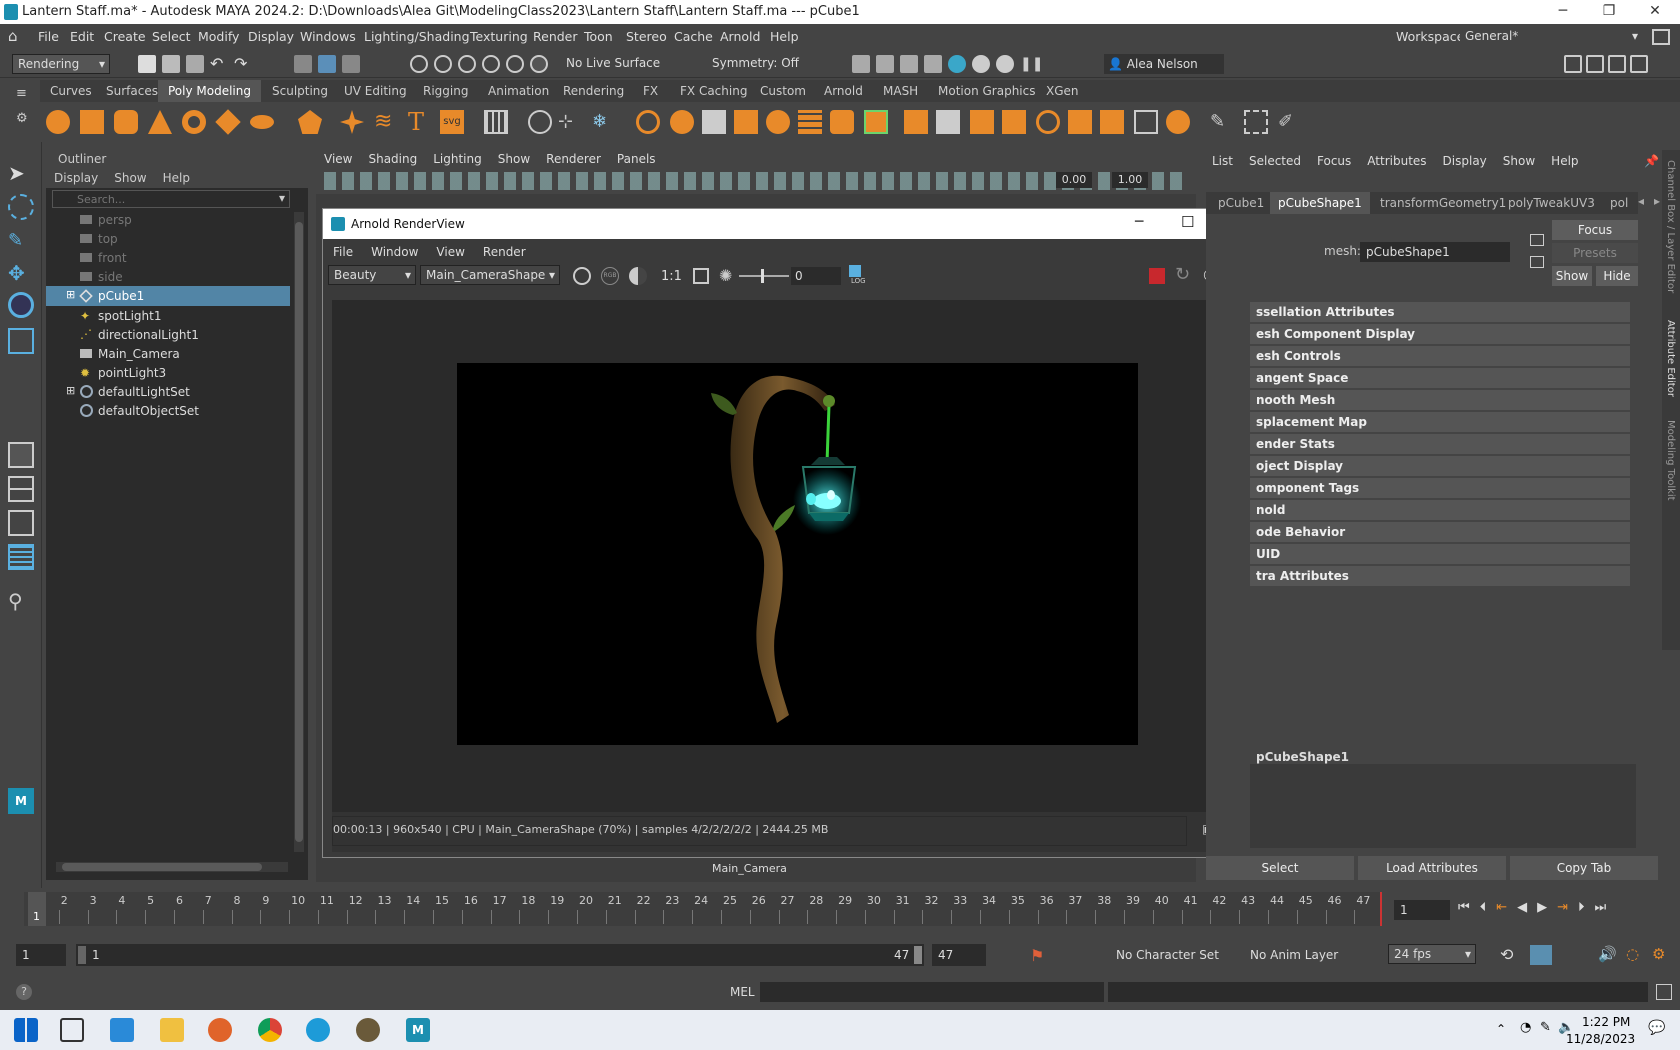 The height and width of the screenshot is (1050, 1680). Describe the element at coordinates (1157, 276) in the screenshot. I see `stop-render-button` at that location.